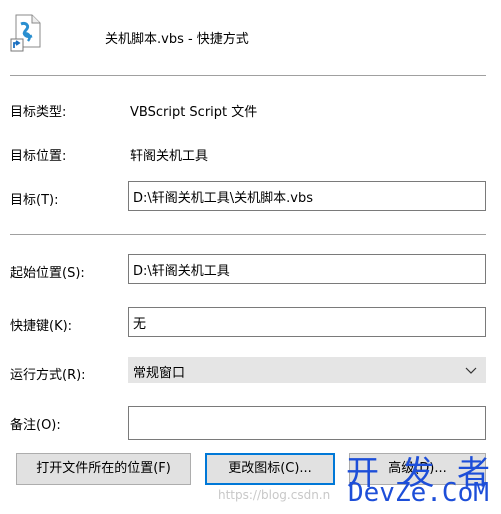 Image resolution: width=501 pixels, height=514 pixels. What do you see at coordinates (47, 273) in the screenshot?
I see `start-in-label: 起始位置(S):` at bounding box center [47, 273].